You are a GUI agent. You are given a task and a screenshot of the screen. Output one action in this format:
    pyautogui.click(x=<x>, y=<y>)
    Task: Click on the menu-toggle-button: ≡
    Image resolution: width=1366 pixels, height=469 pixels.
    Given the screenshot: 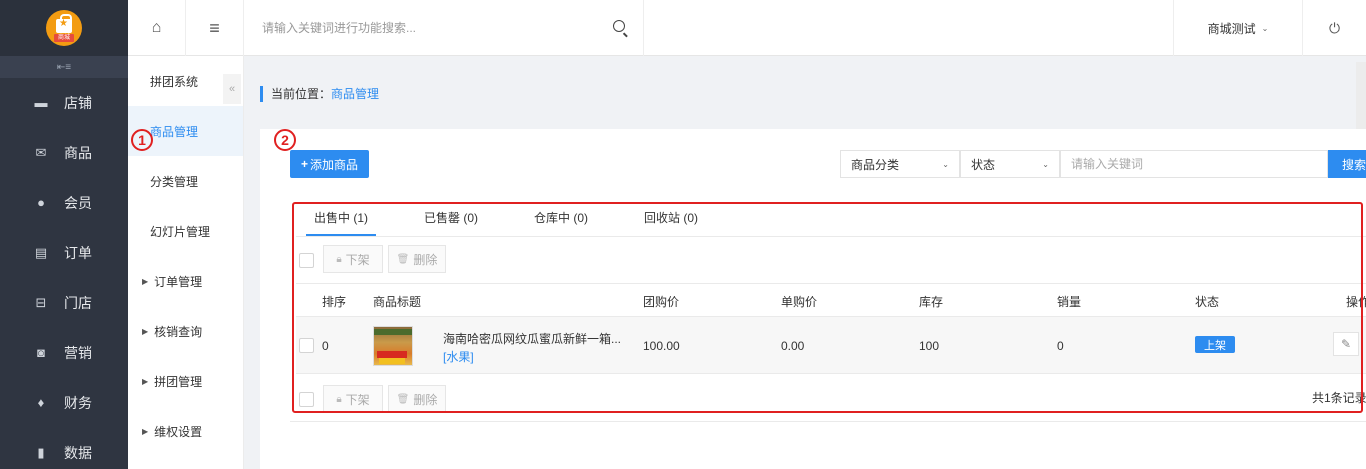 What is the action you would take?
    pyautogui.click(x=215, y=28)
    